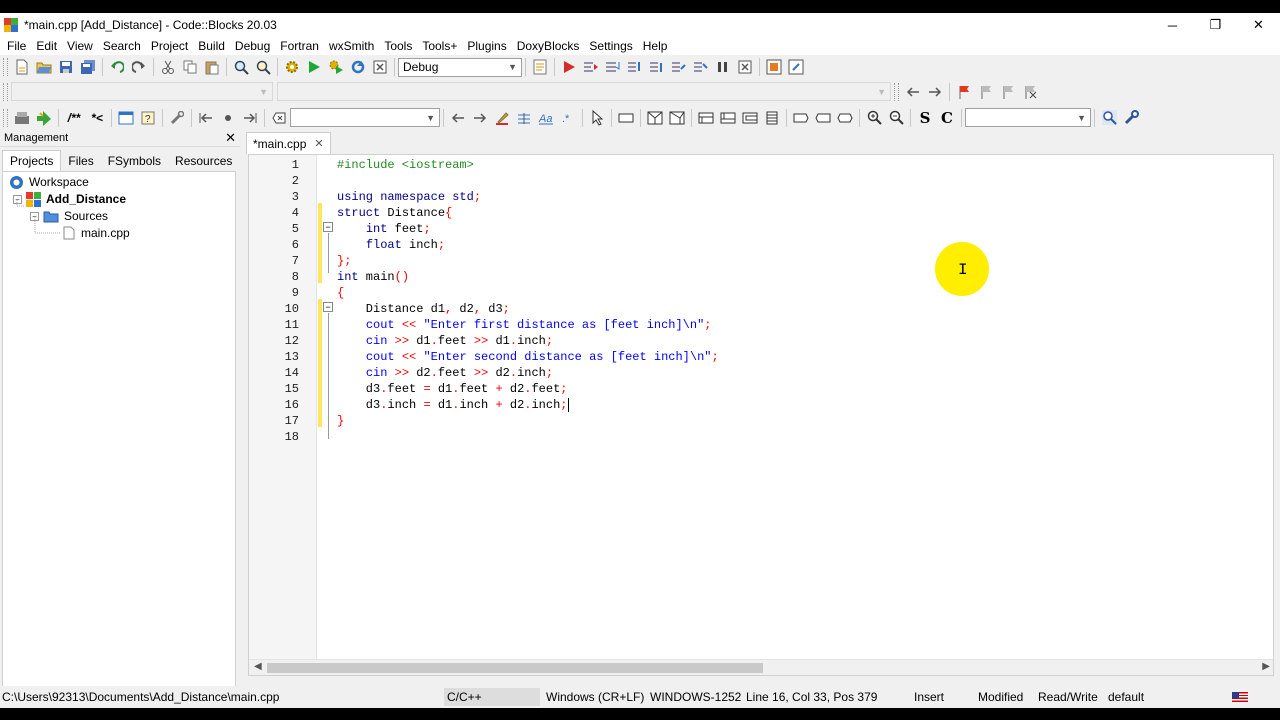 The image size is (1280, 720). Describe the element at coordinates (1172, 25) in the screenshot. I see `minimize-button: ─` at that location.